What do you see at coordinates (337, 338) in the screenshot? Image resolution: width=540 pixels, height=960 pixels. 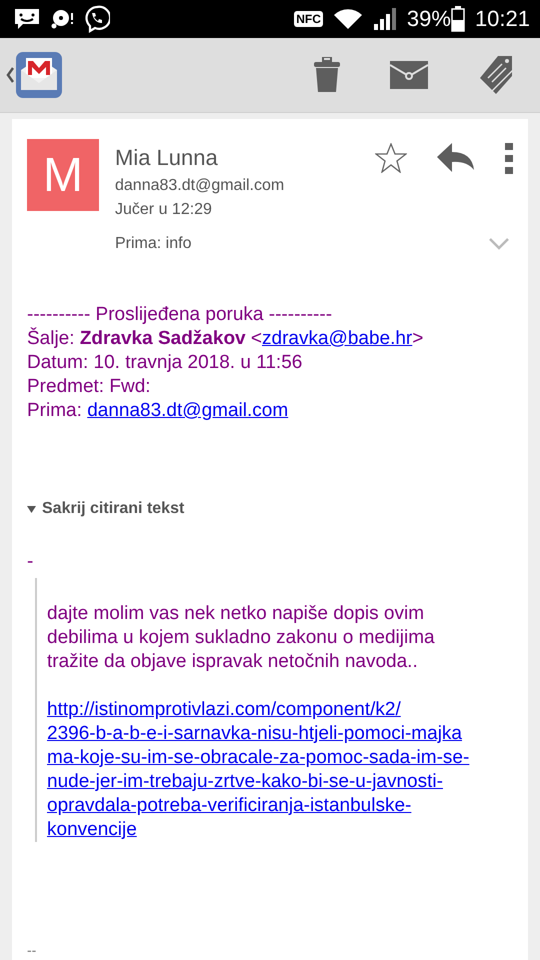 I see `email-link: zdravka@babe.hr` at bounding box center [337, 338].